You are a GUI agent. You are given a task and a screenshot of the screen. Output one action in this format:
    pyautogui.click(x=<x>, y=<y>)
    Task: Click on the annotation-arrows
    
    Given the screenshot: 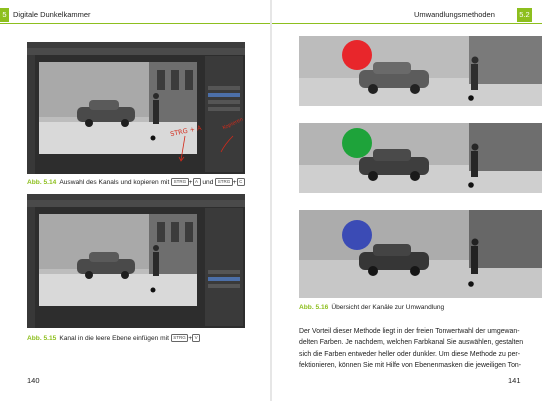 What is the action you would take?
    pyautogui.click(x=206, y=148)
    